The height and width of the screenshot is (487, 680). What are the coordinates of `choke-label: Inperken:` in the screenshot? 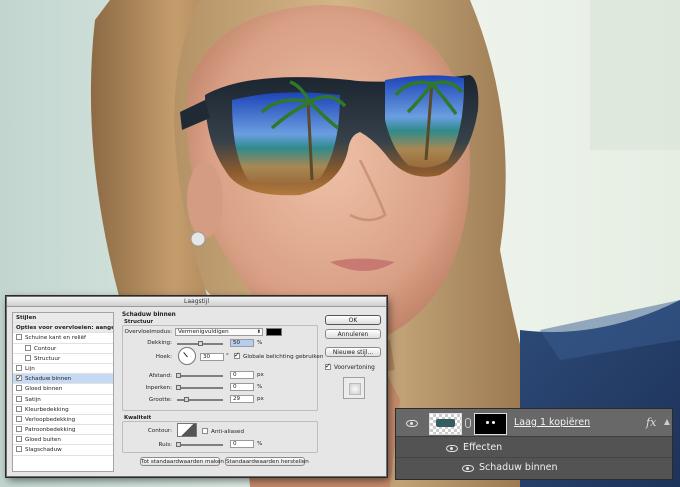 It's located at (158, 388).